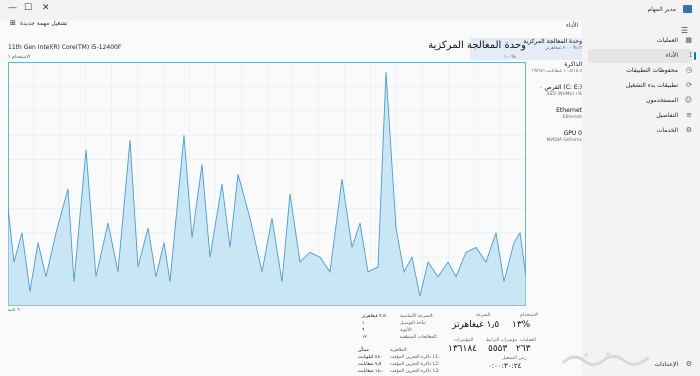 The image size is (700, 376). I want to click on nav-item-label: الأداء, so click(671, 55).